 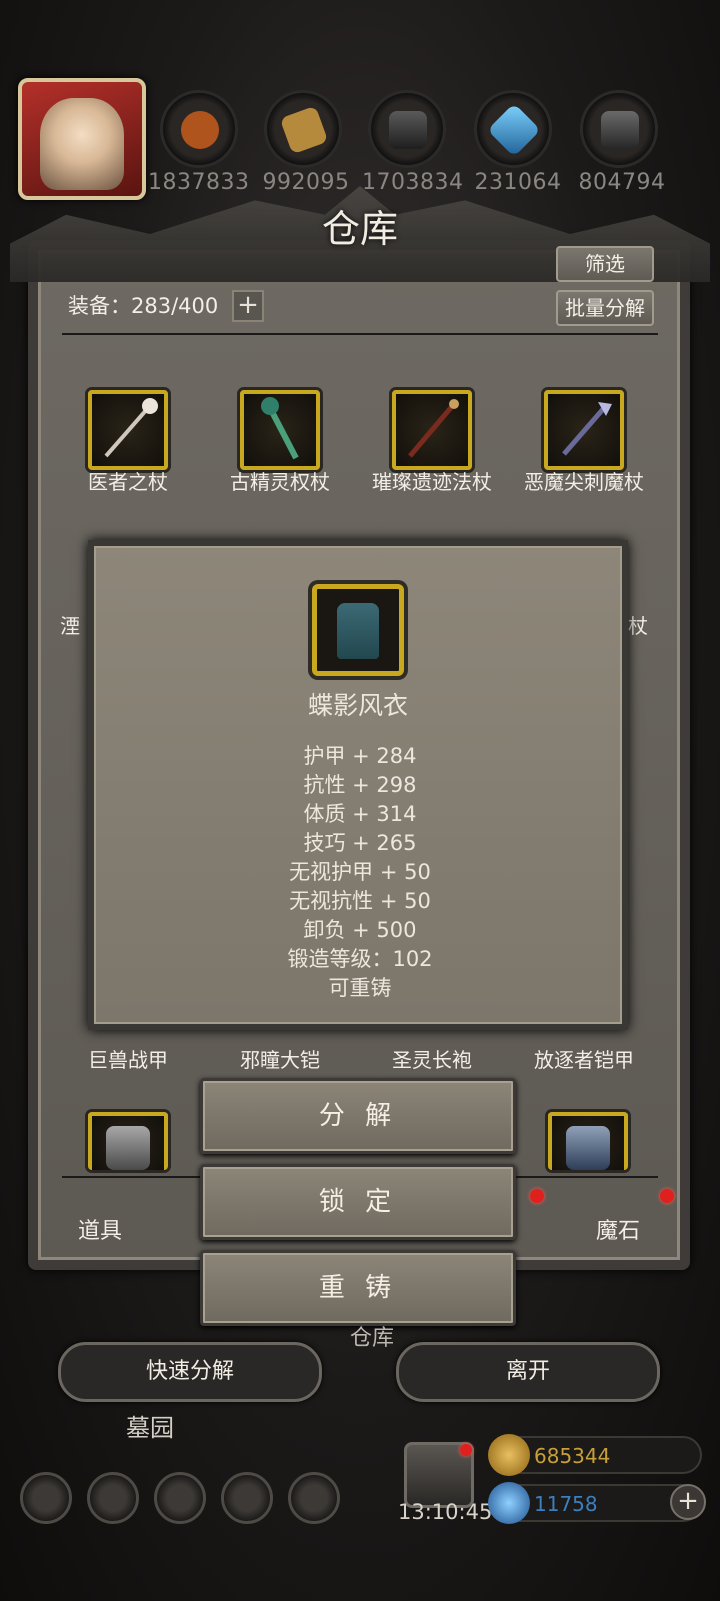 I want to click on item-slot-relic-staff, so click(x=432, y=430).